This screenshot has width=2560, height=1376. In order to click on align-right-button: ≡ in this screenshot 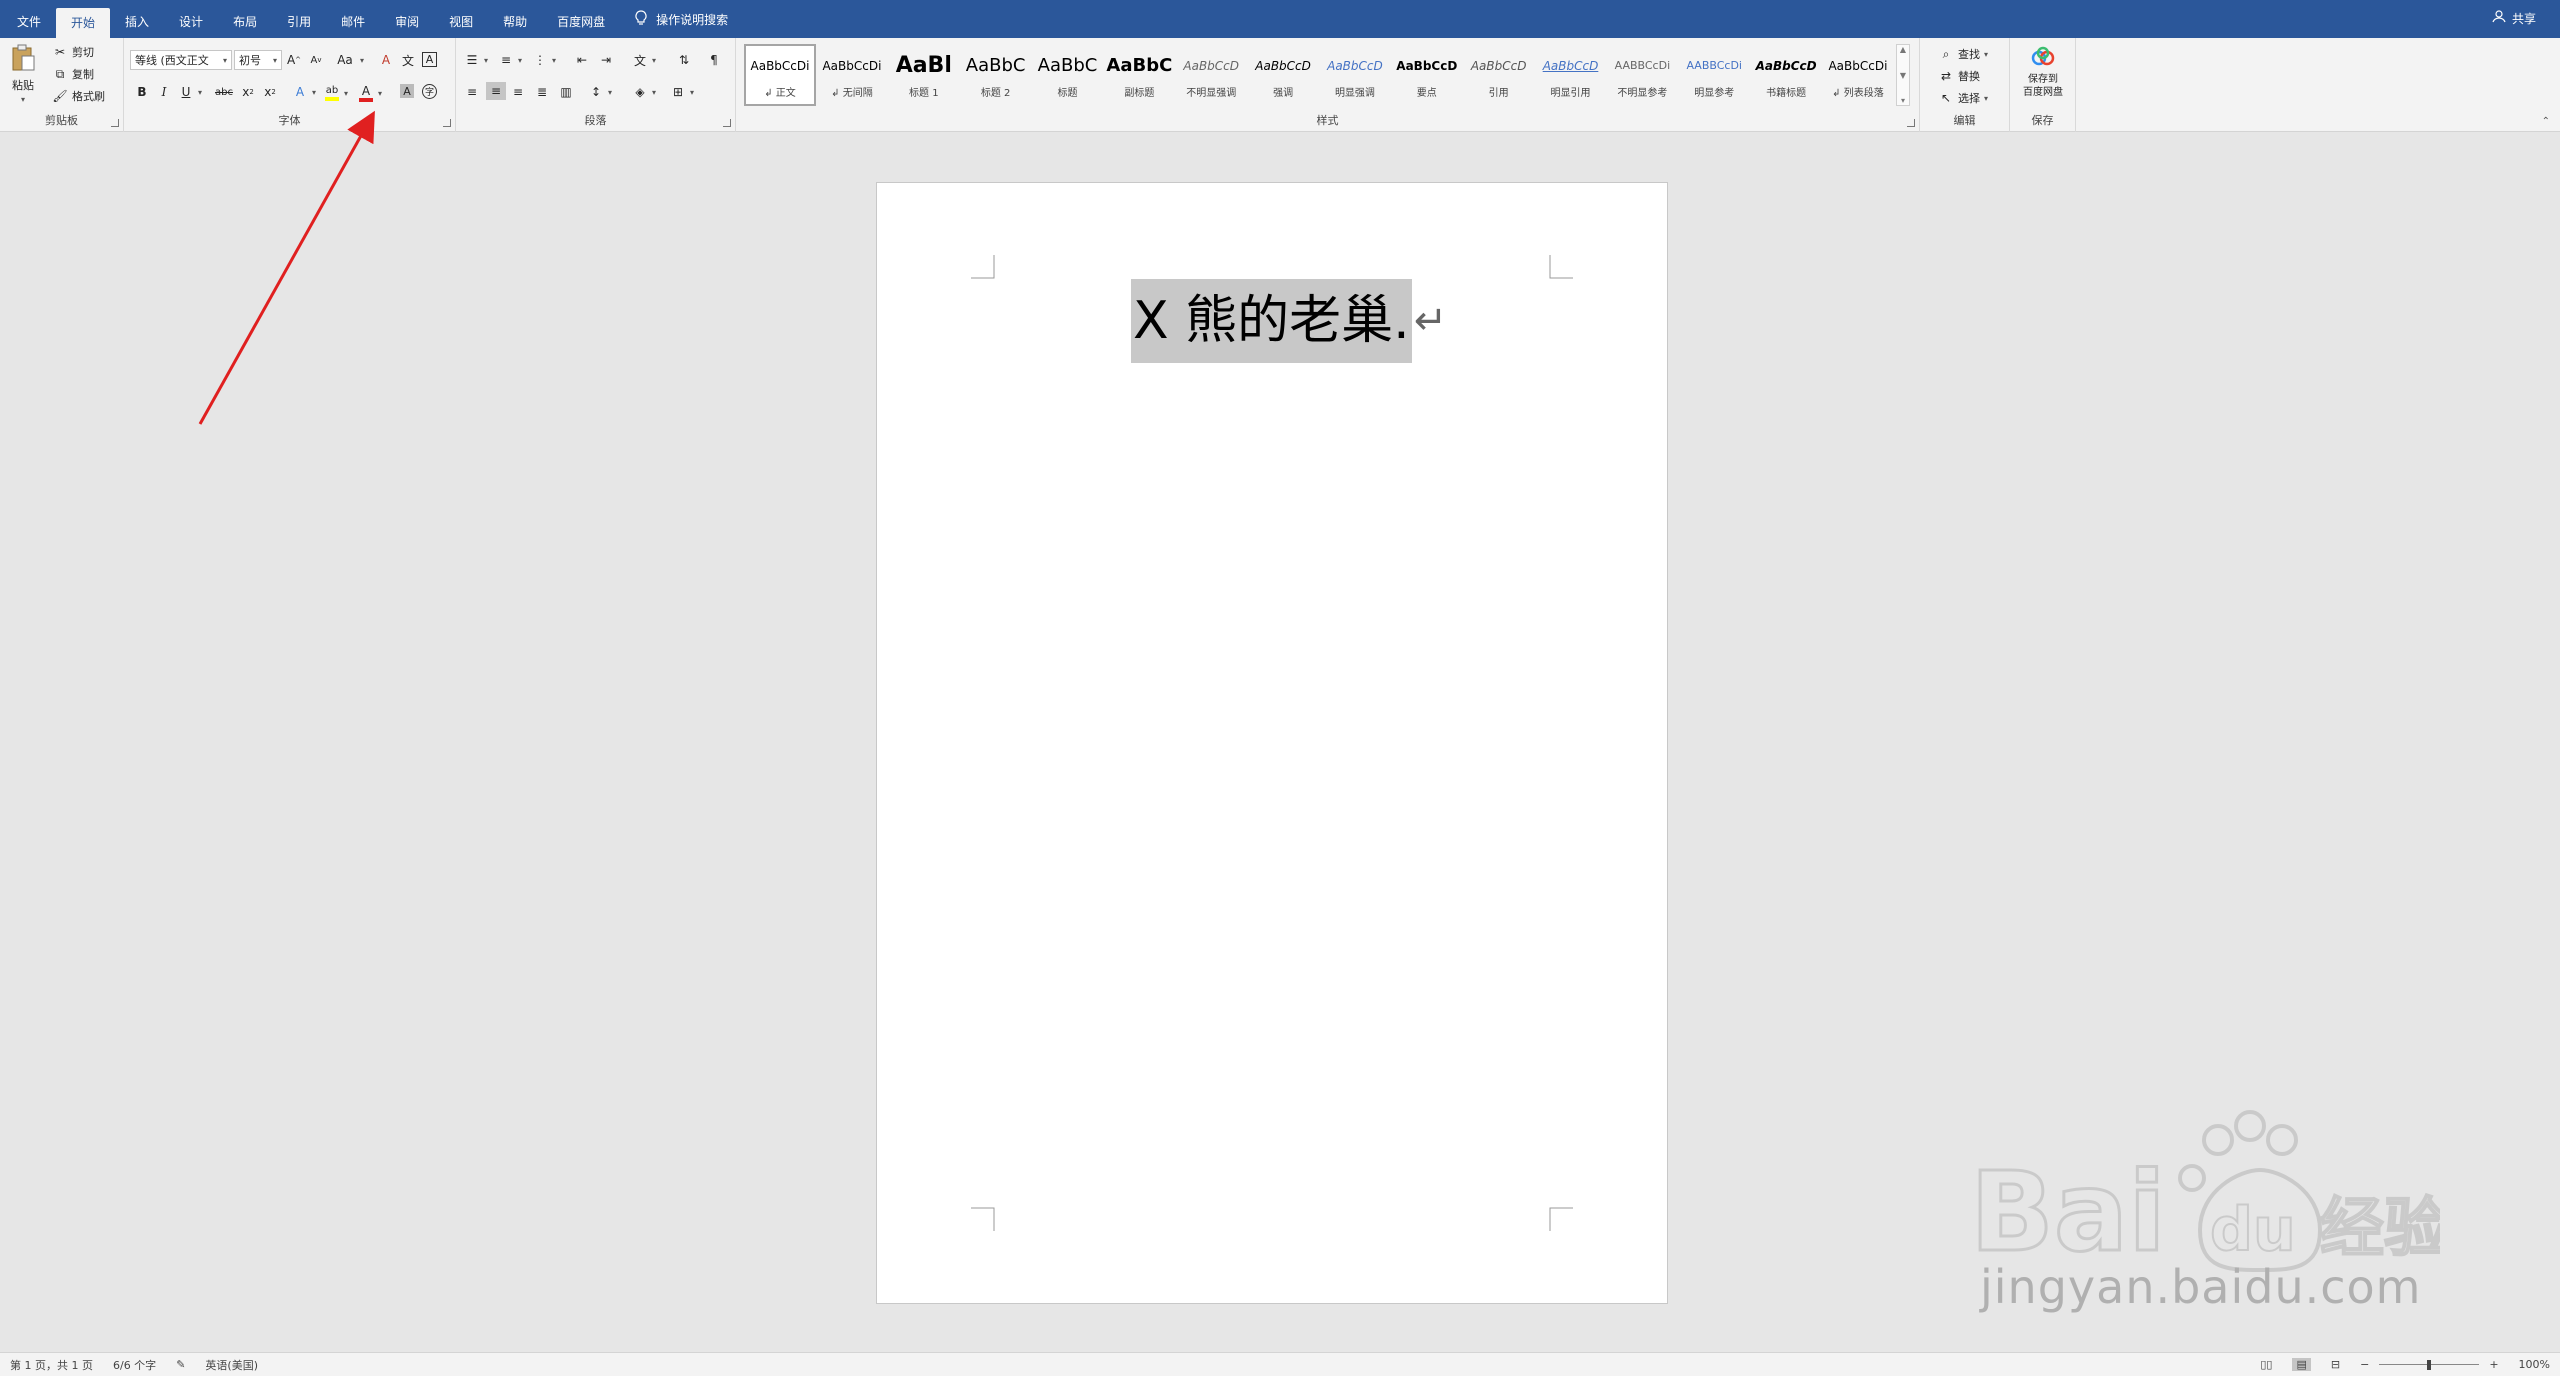, I will do `click(518, 92)`.